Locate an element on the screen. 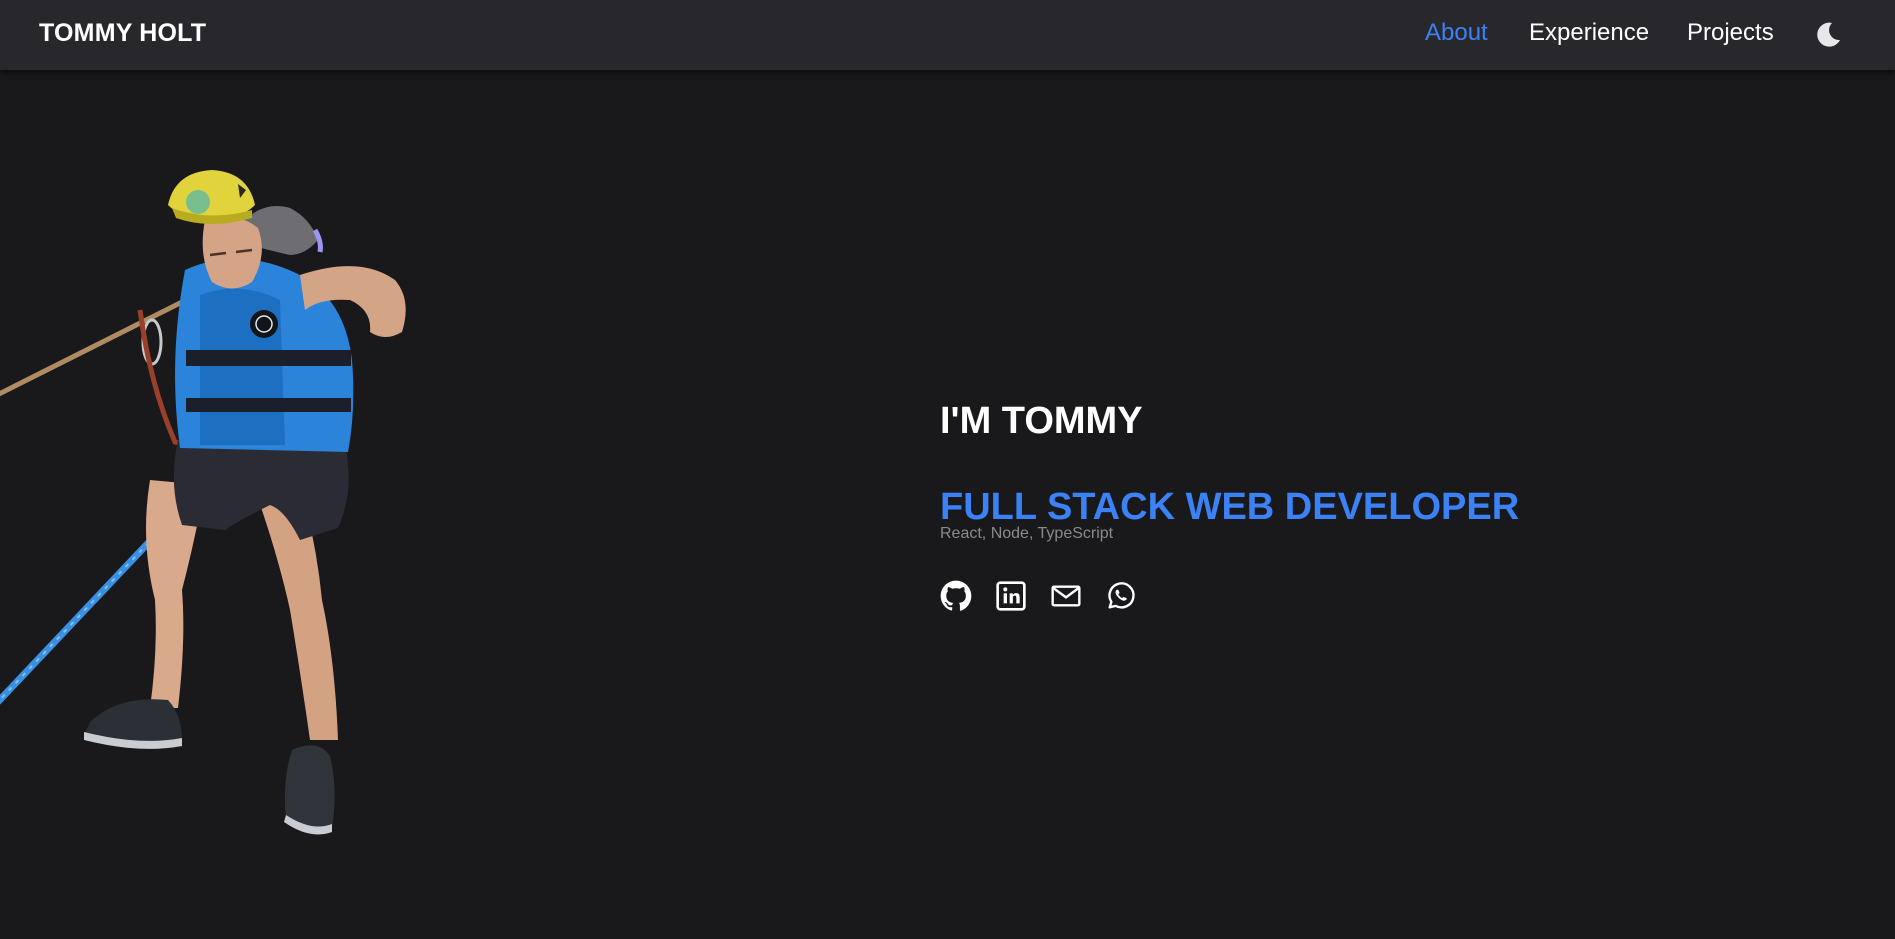  github-link is located at coordinates (956, 596).